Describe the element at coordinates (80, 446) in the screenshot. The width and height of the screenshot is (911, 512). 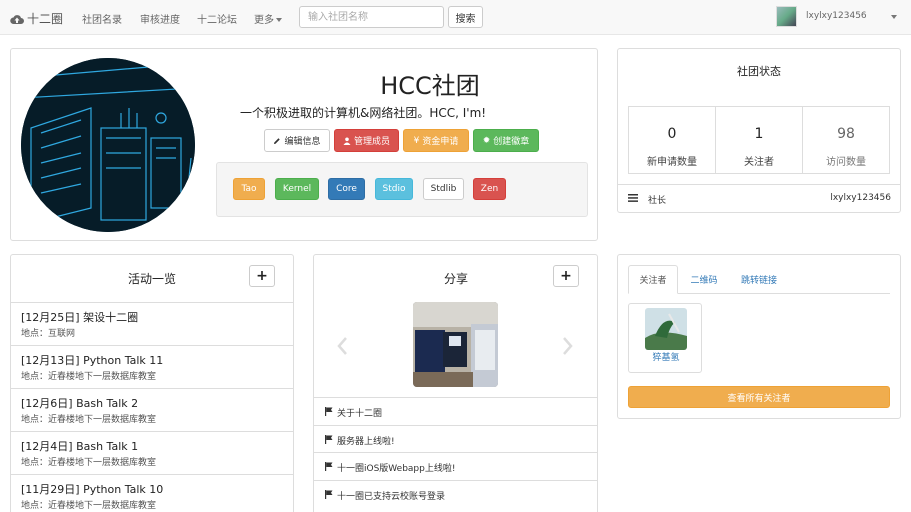
I see `activity-title: [12月4日] Bash Talk 1` at that location.